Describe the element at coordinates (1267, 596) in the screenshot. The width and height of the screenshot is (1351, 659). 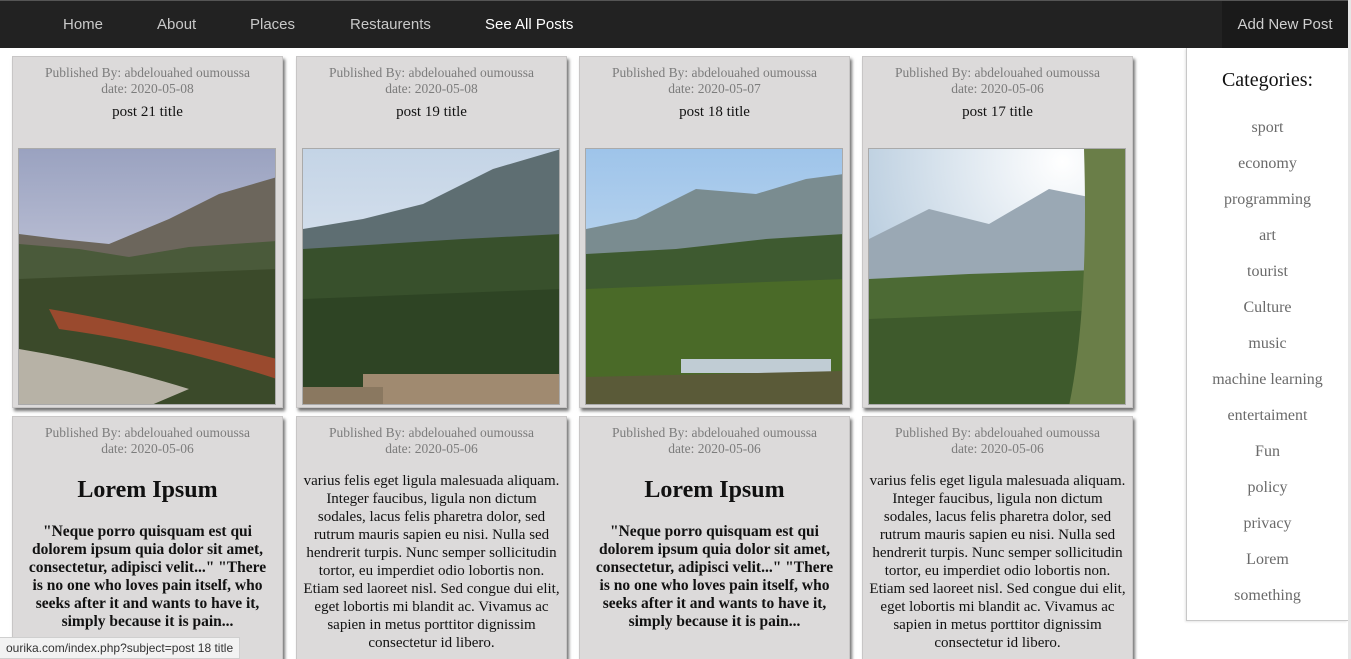
I see `category-something: something` at that location.